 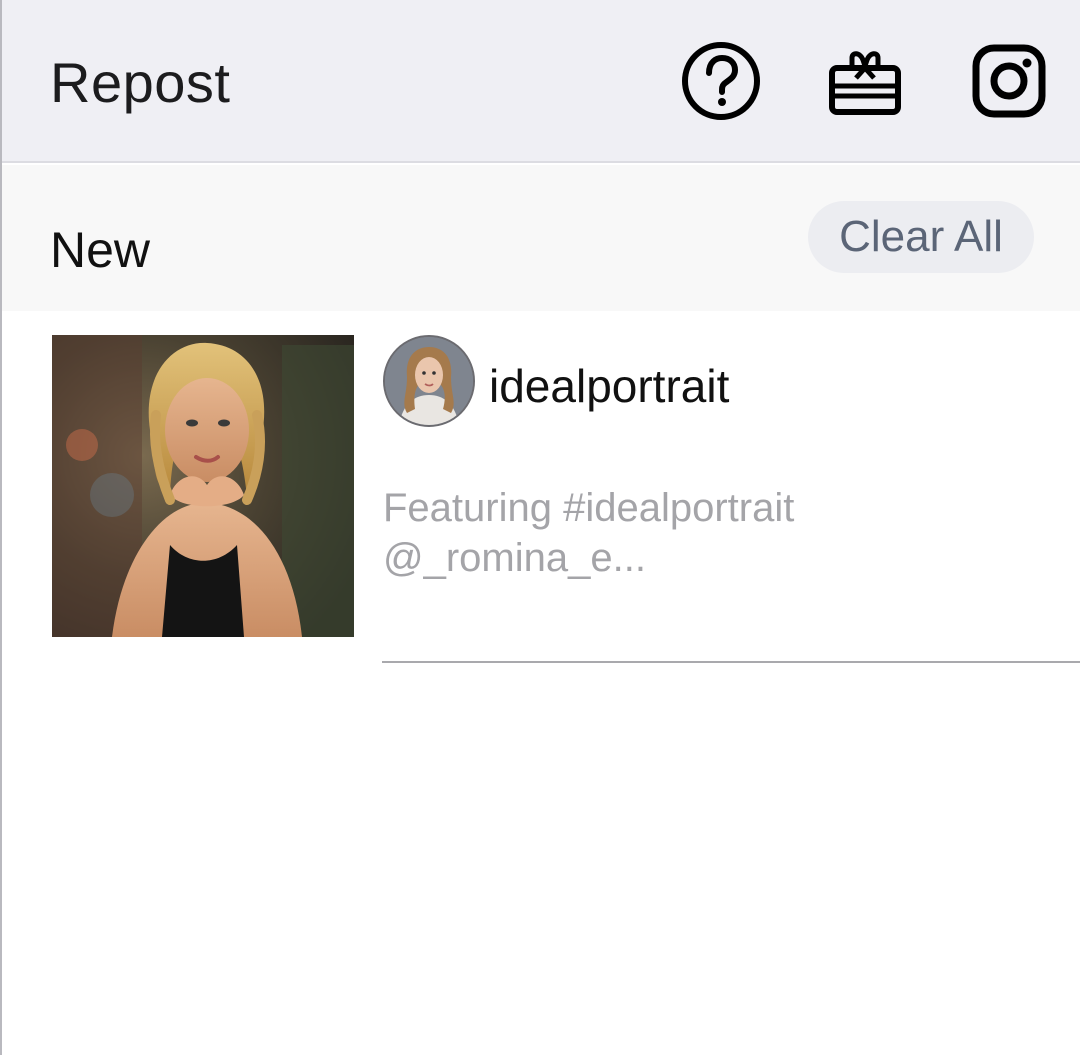 What do you see at coordinates (203, 486) in the screenshot?
I see `post-thumbnail` at bounding box center [203, 486].